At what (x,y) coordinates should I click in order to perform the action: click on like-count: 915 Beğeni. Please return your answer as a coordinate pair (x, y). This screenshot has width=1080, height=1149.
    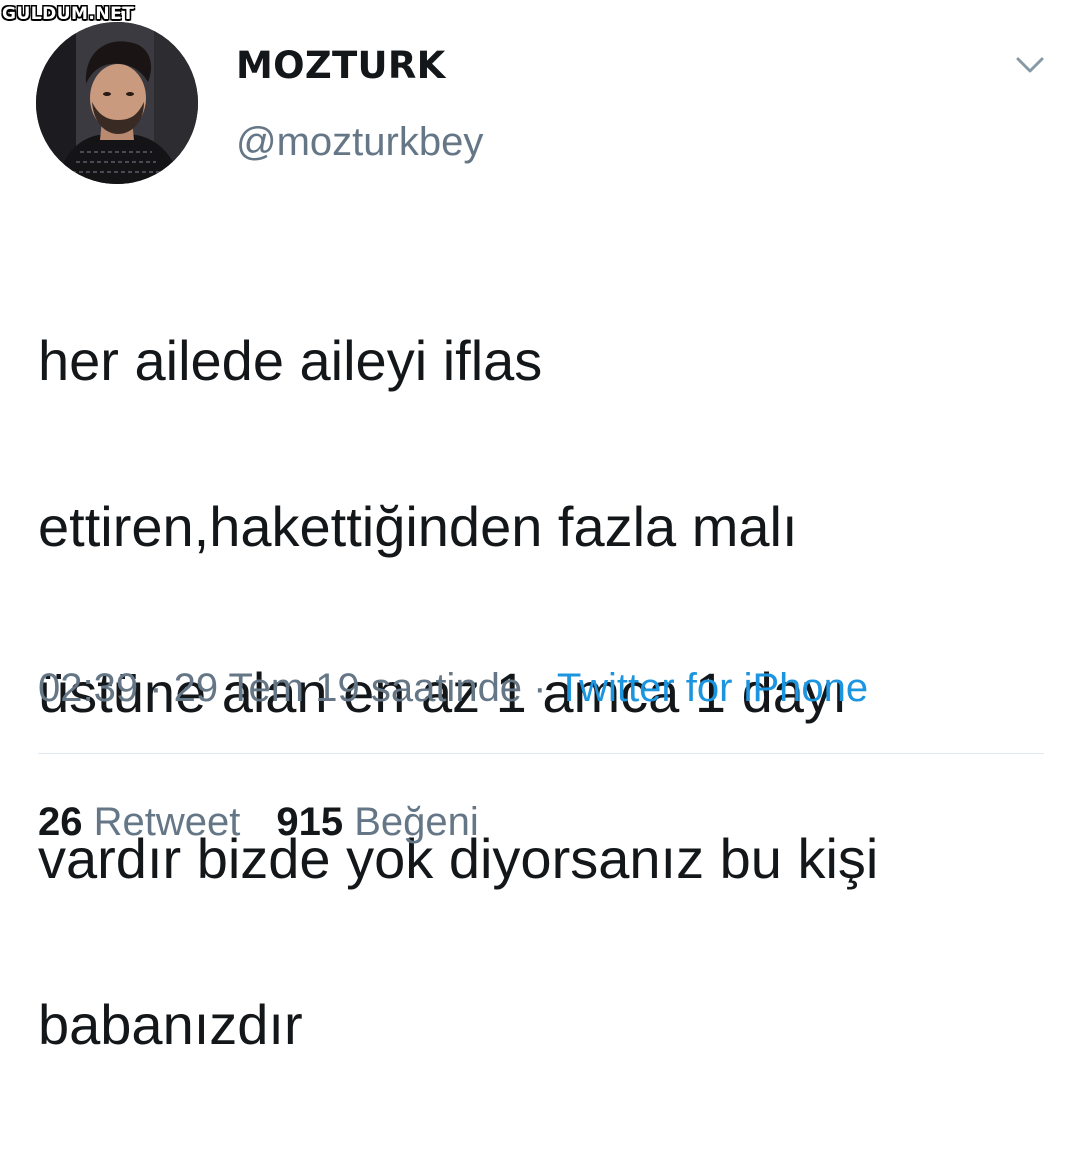
    Looking at the image, I should click on (377, 822).